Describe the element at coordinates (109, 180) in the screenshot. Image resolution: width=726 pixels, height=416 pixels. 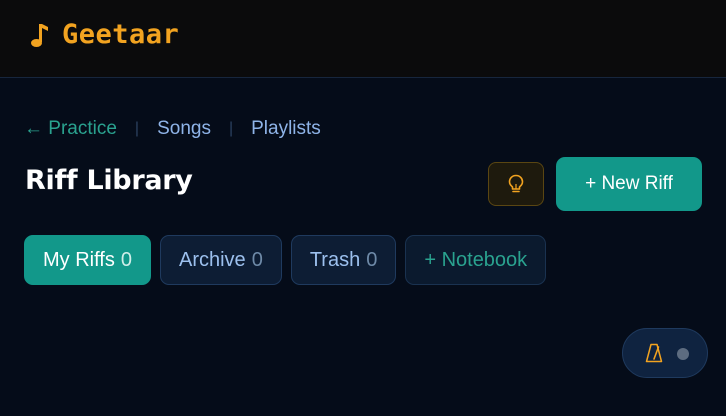
I see `page-title: Riff Library` at that location.